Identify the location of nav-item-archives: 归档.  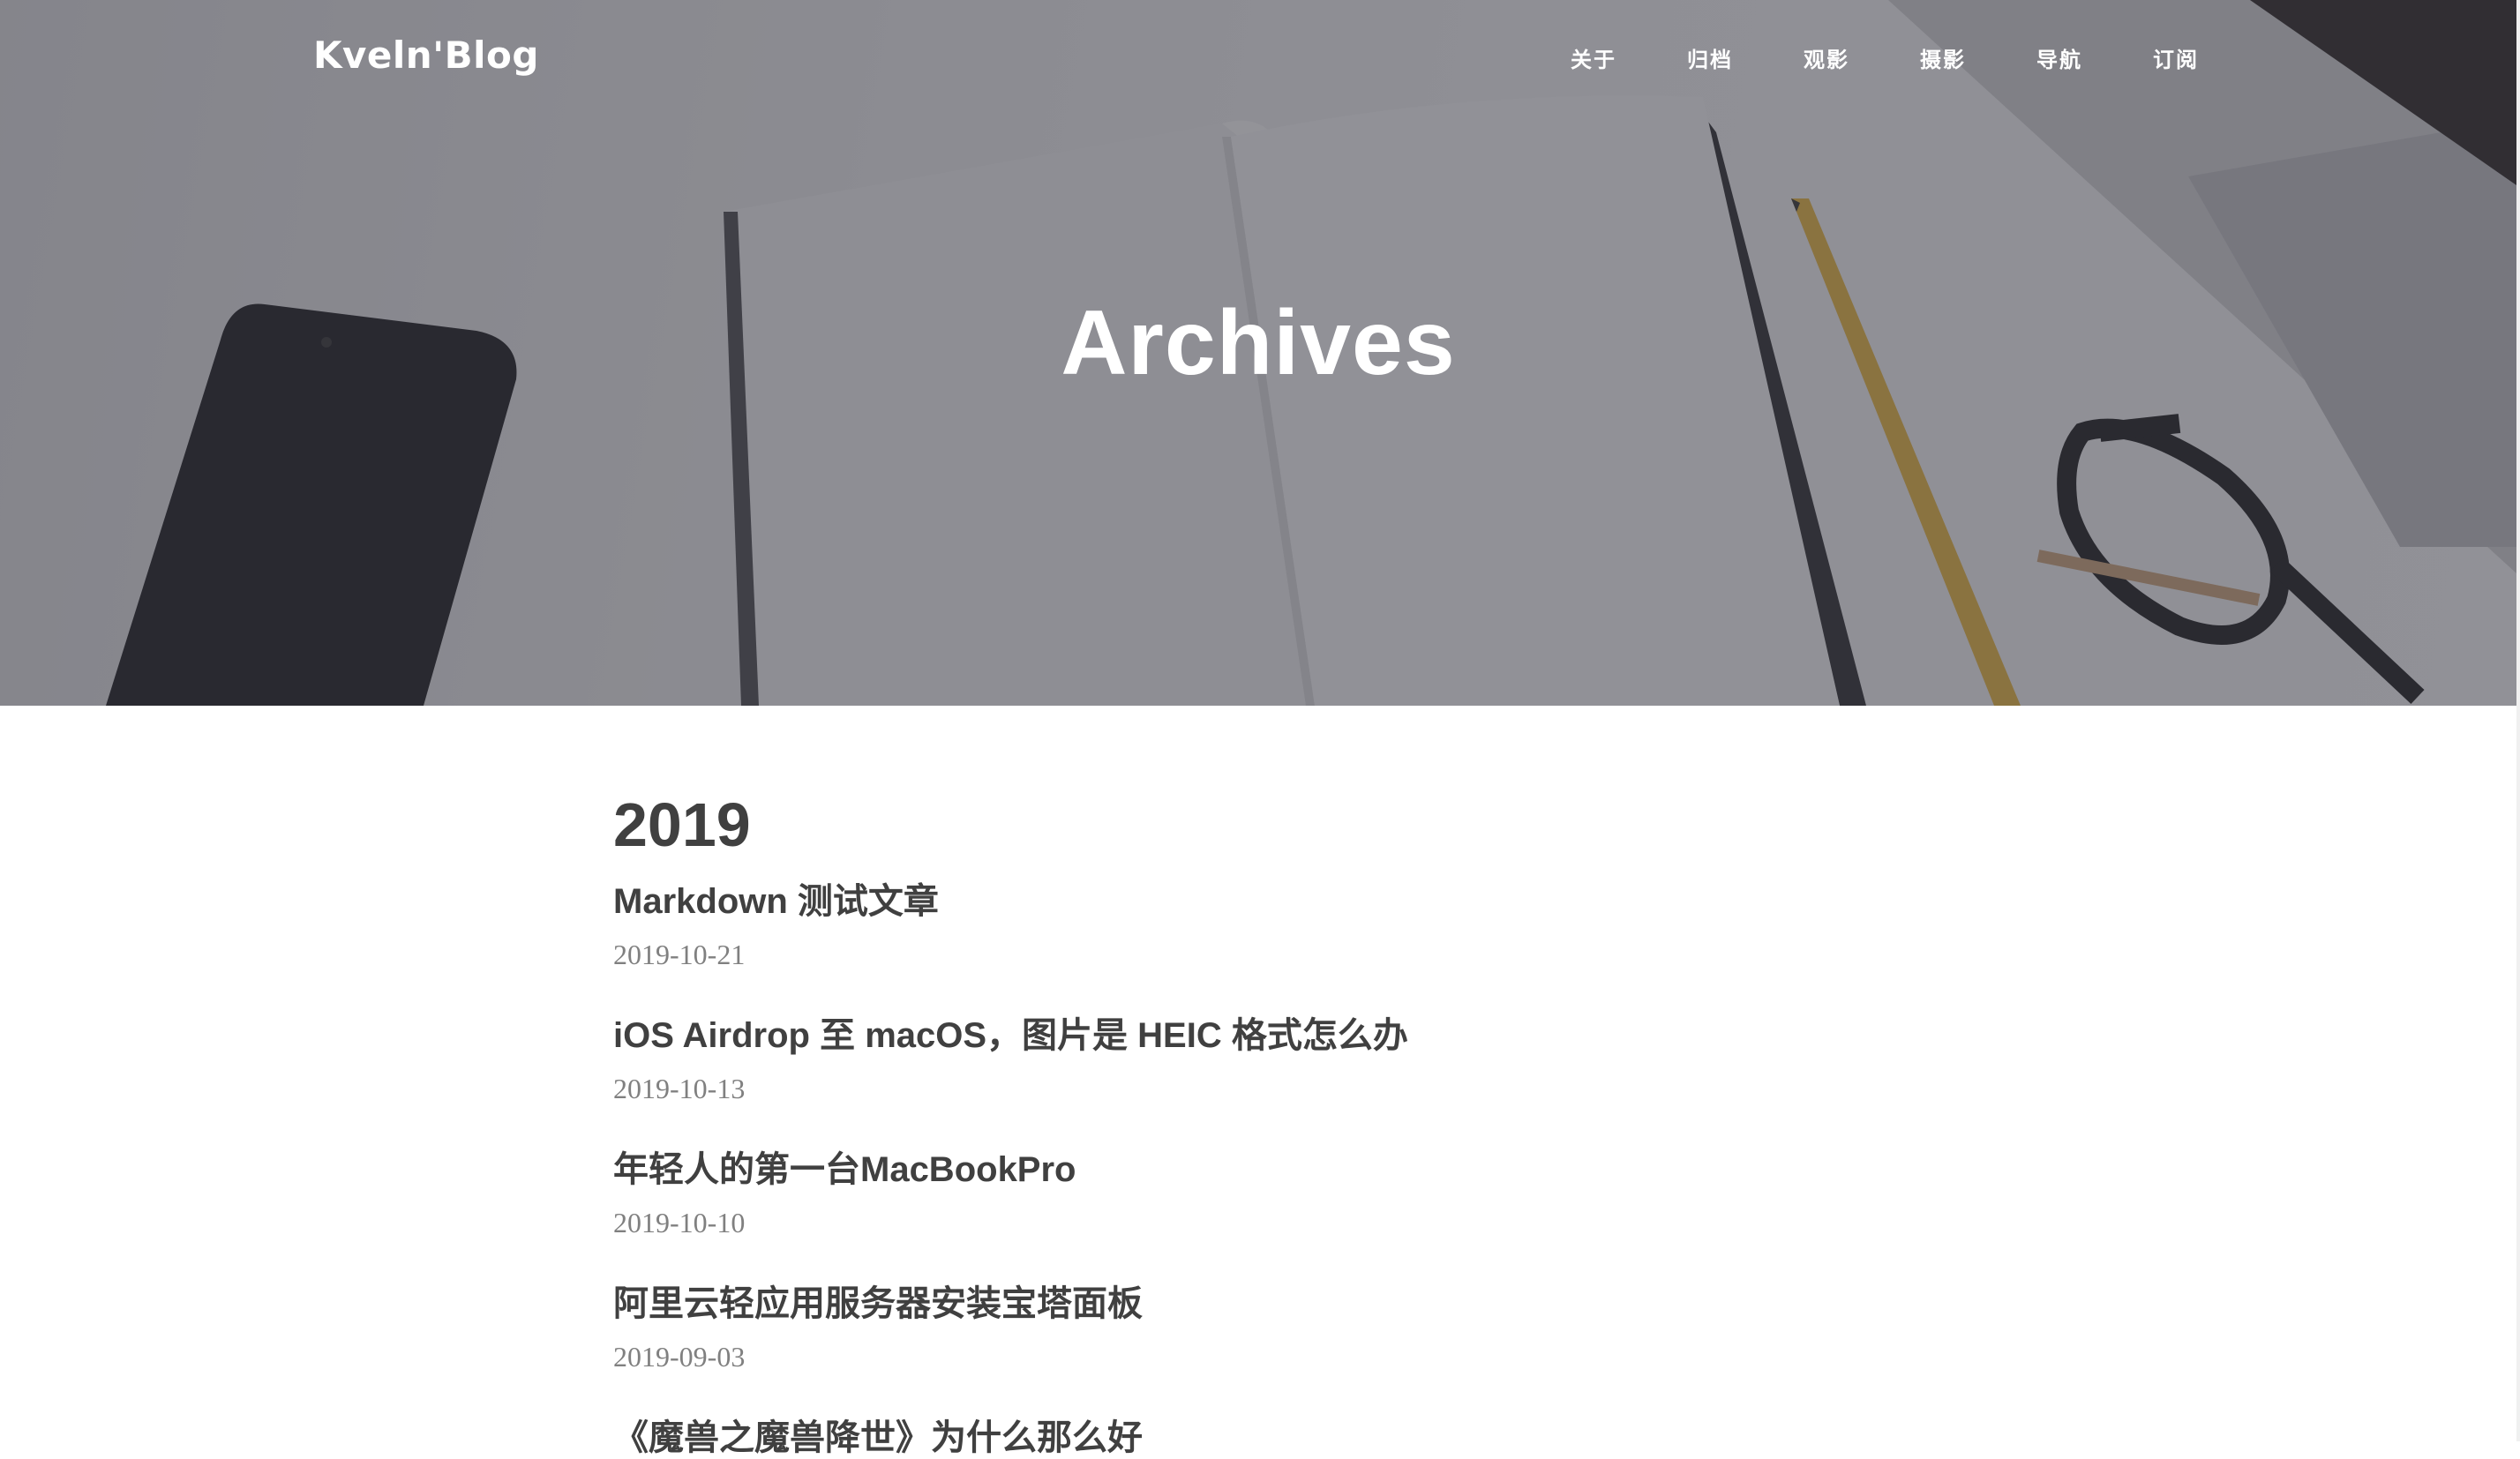
(1745, 57).